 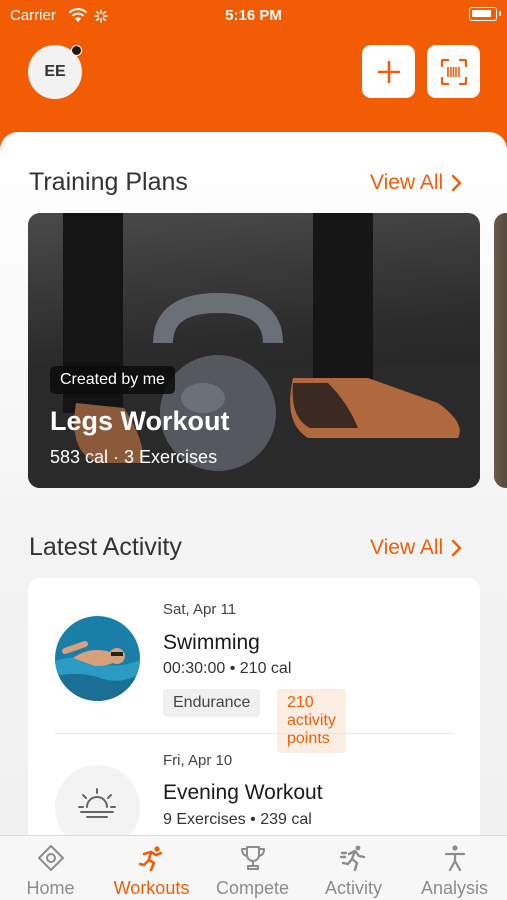 What do you see at coordinates (353, 888) in the screenshot?
I see `tab-label: Activity` at bounding box center [353, 888].